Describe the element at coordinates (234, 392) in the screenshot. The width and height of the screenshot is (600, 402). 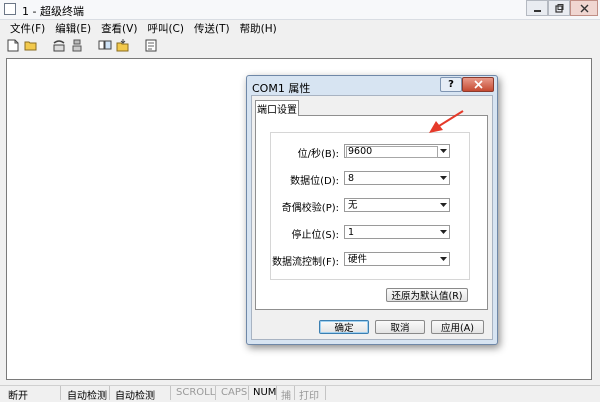
I see `status-caps: CAPS` at that location.